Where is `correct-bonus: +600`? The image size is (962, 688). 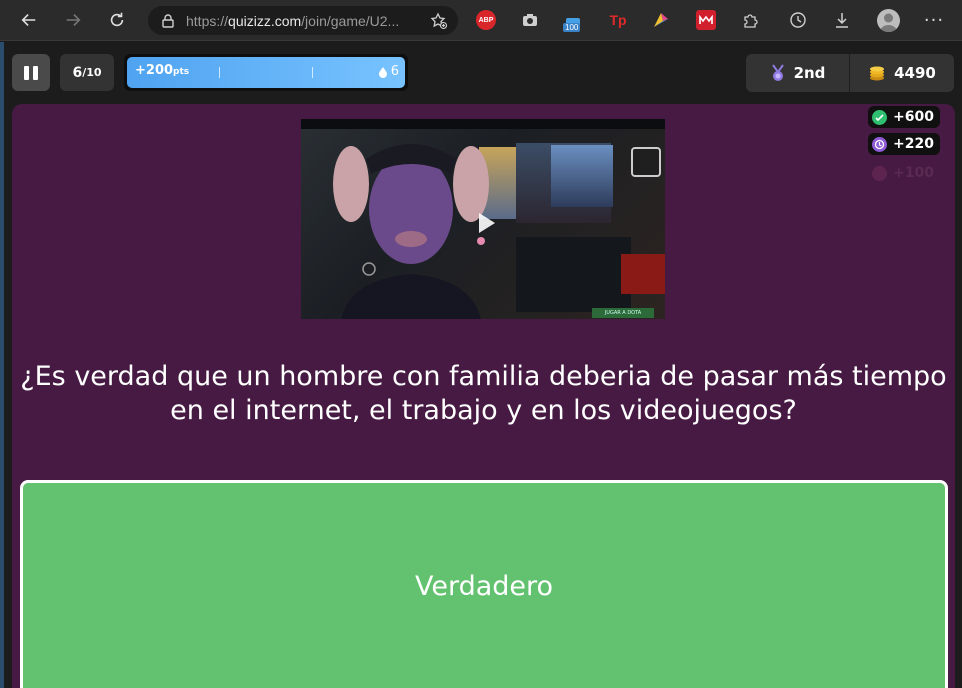 correct-bonus: +600 is located at coordinates (904, 117).